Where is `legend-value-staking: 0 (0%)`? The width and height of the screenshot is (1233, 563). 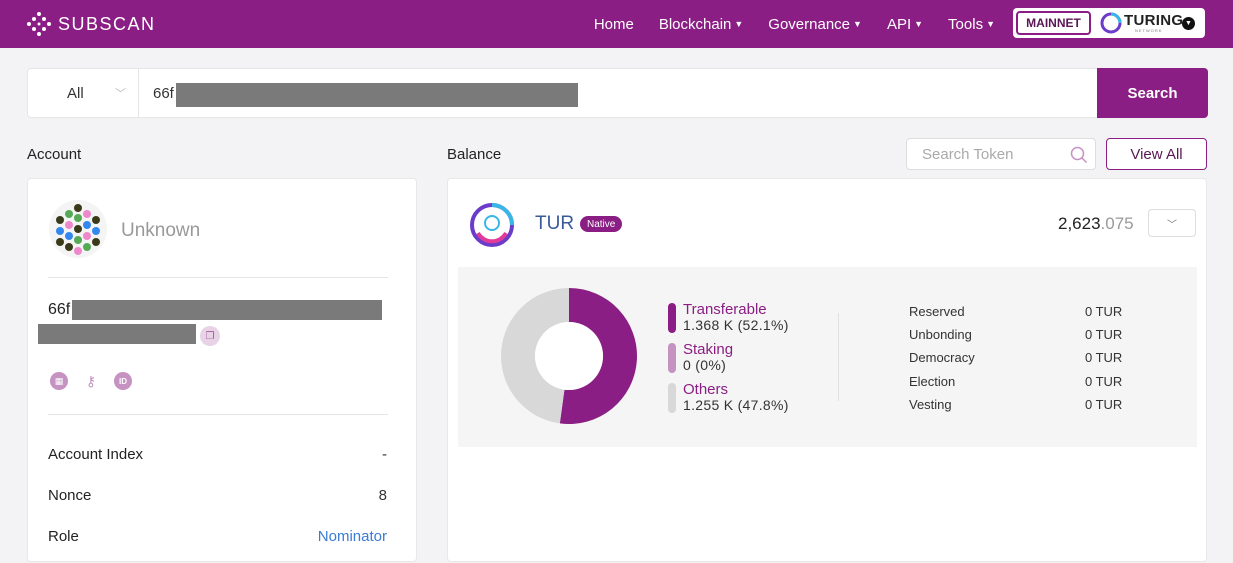
legend-value-staking: 0 (0%) is located at coordinates (704, 365).